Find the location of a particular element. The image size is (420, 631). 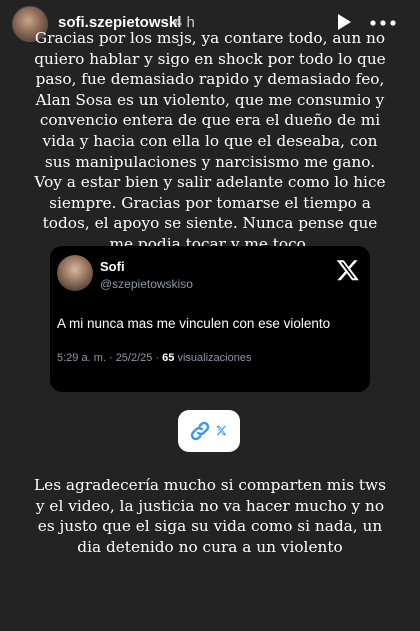

tweet-timestamp: 5:29 a. m. · 25/2/25 · is located at coordinates (110, 358).